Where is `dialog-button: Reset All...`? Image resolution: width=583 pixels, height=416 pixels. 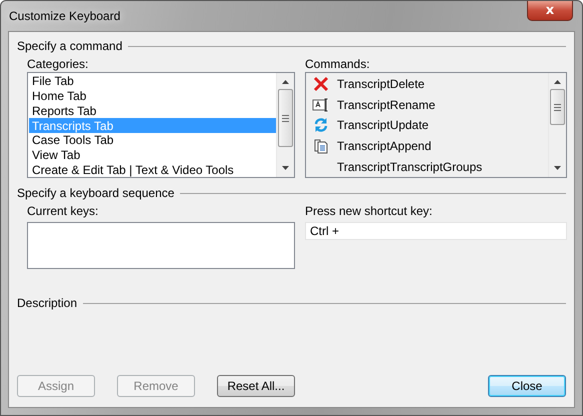 dialog-button: Reset All... is located at coordinates (256, 386).